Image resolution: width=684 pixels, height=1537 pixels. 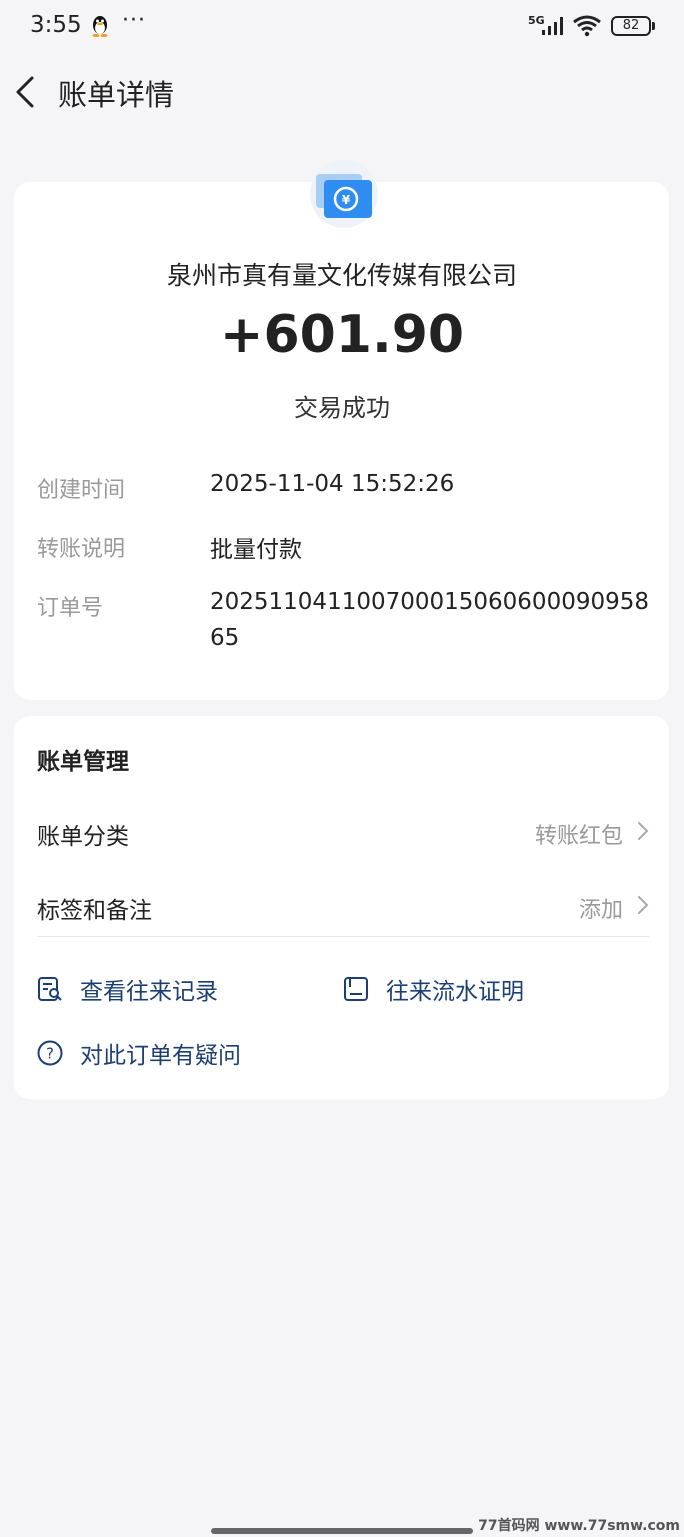 What do you see at coordinates (83, 837) in the screenshot?
I see `bill-category-label: 账单分类` at bounding box center [83, 837].